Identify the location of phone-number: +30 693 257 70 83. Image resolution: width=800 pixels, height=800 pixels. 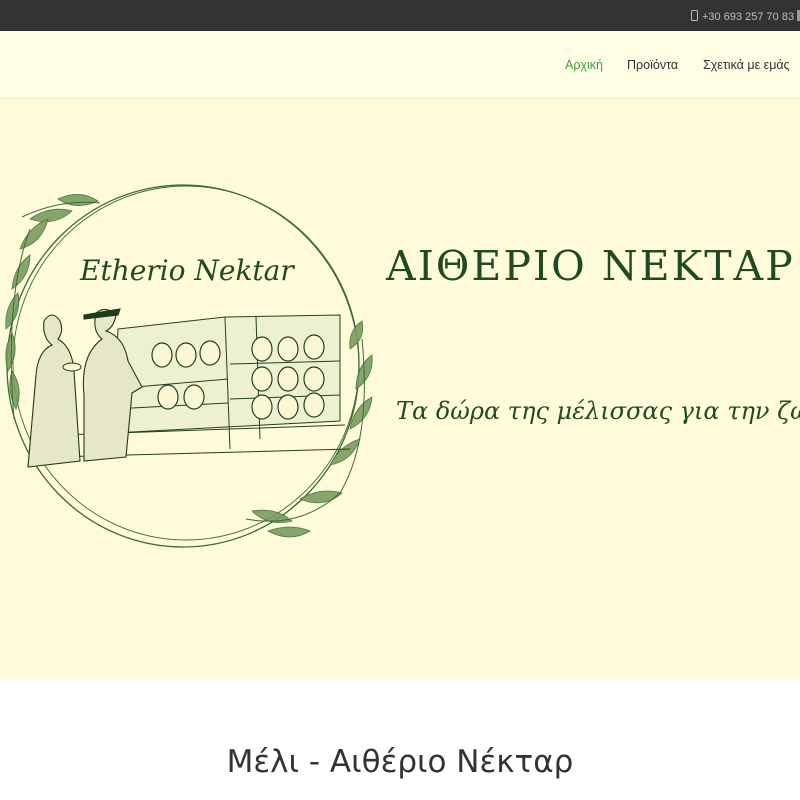
(748, 17).